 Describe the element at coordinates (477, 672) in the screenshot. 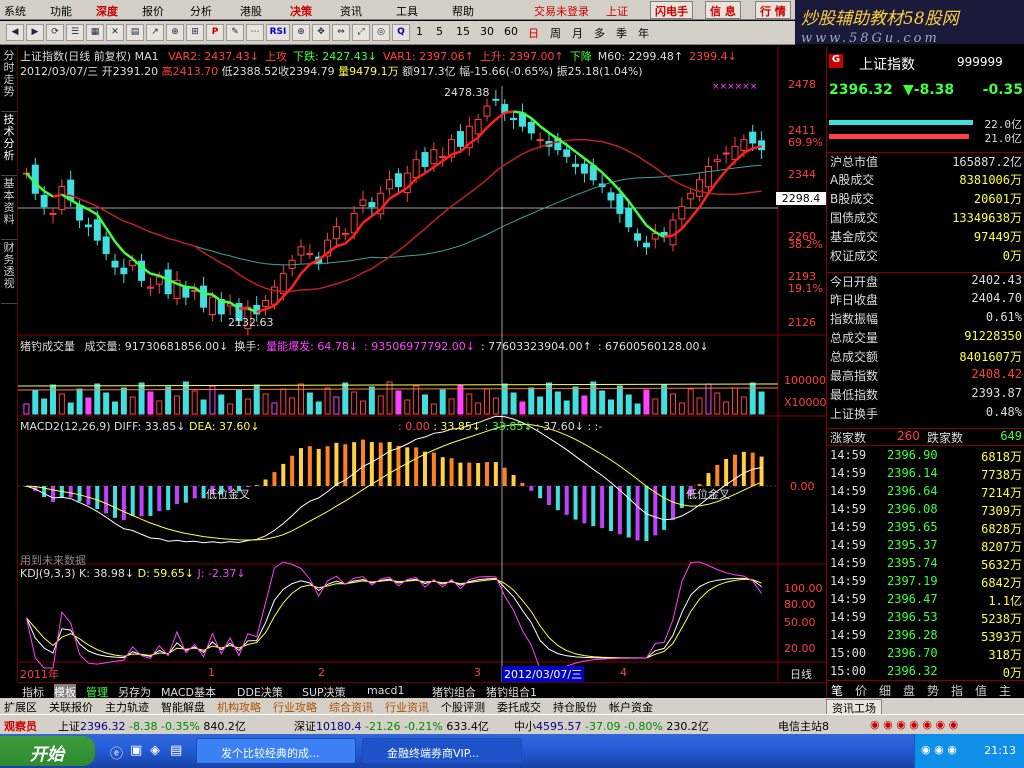

I see `x-label-3: 3` at that location.